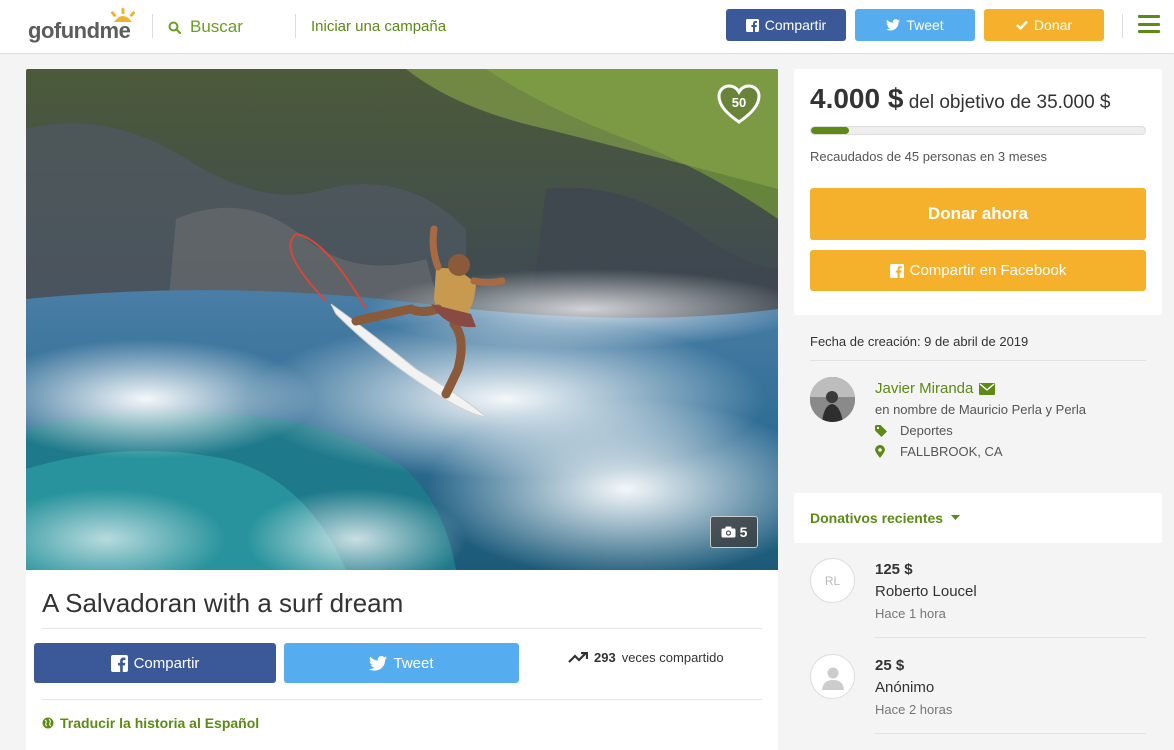  I want to click on photo-count: 5, so click(743, 532).